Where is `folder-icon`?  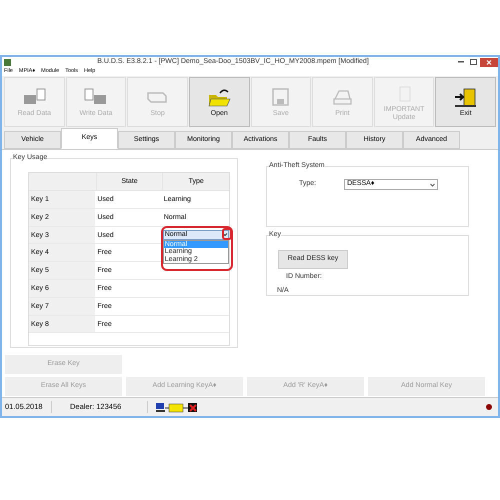
folder-icon is located at coordinates (219, 97).